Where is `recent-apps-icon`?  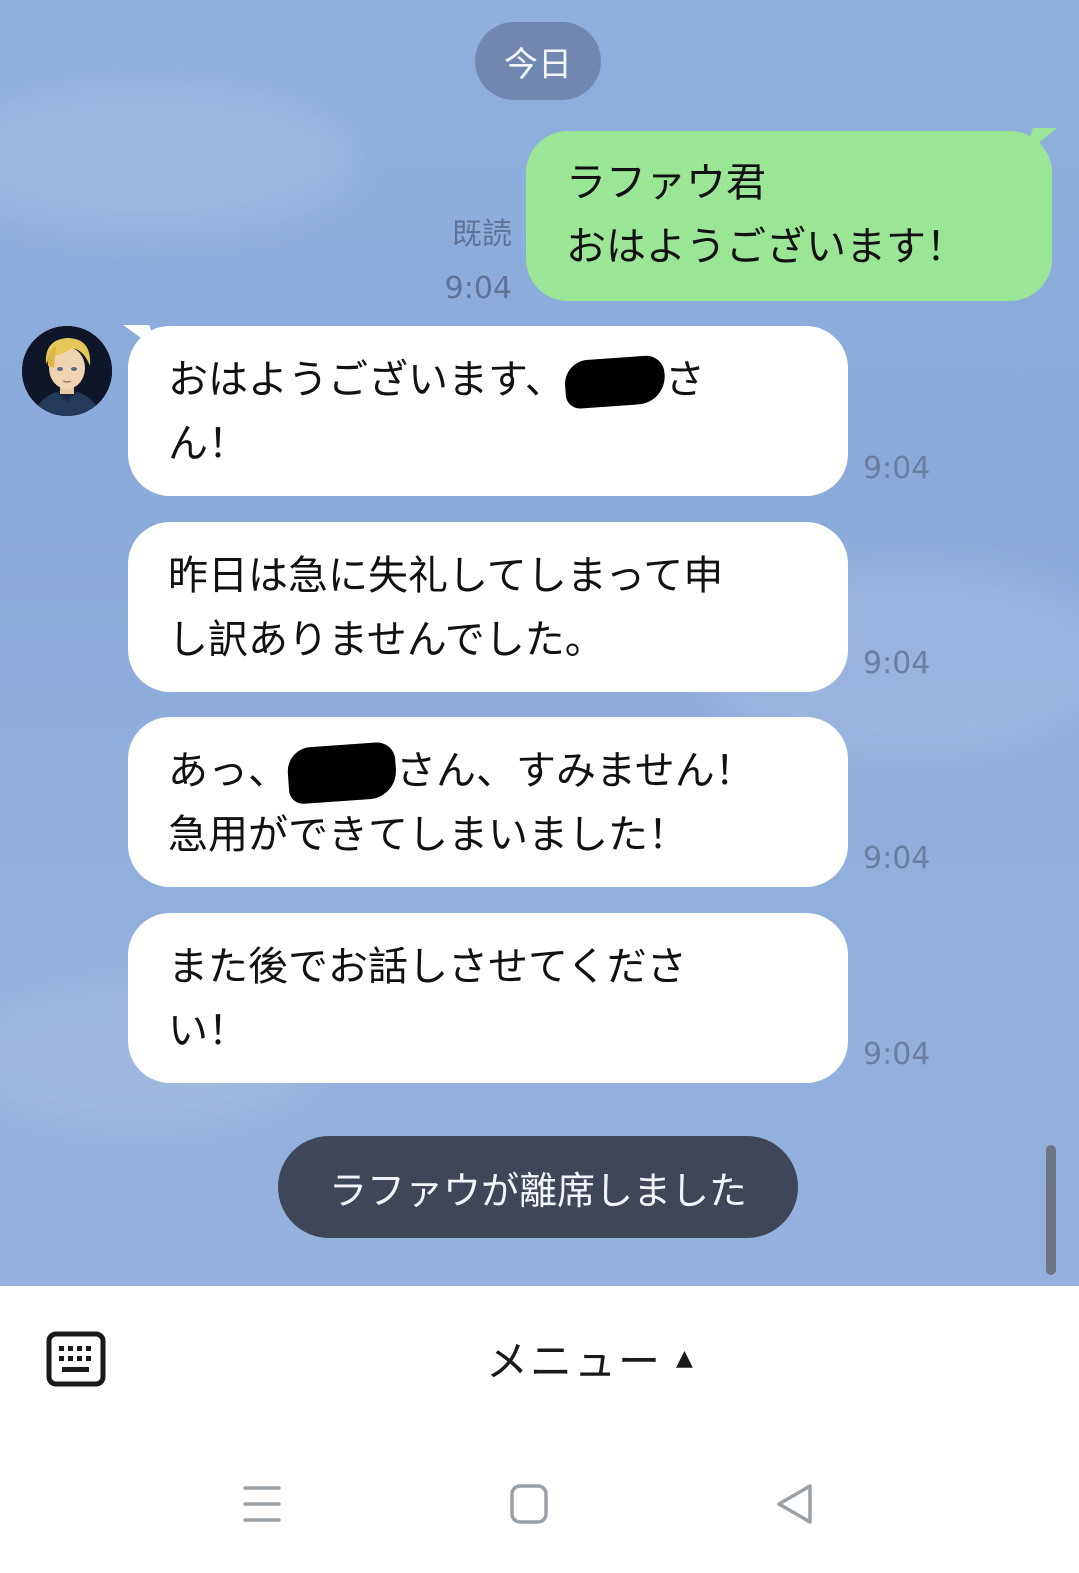 recent-apps-icon is located at coordinates (262, 1504).